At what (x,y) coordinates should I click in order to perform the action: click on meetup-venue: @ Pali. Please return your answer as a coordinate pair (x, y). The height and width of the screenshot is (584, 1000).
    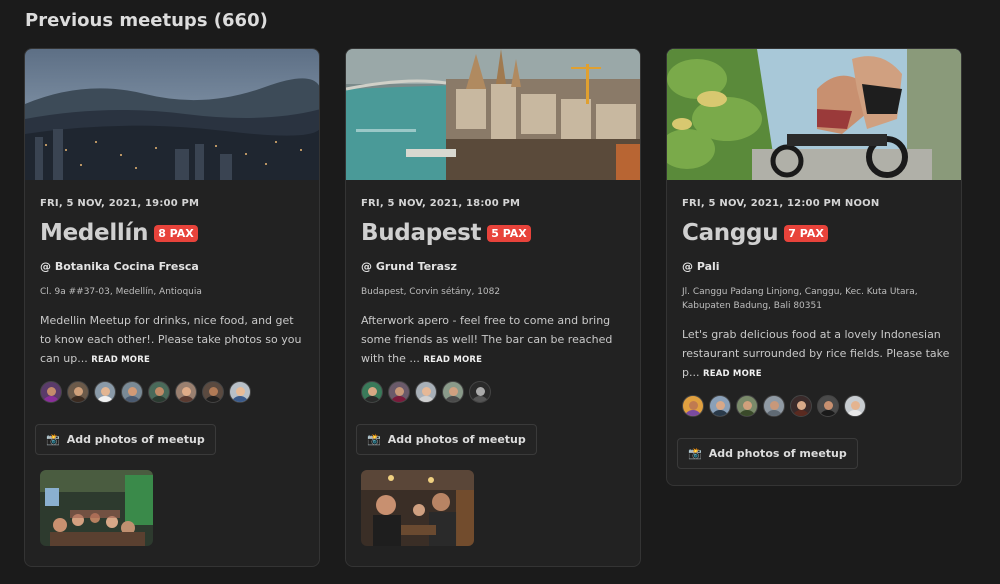
    Looking at the image, I should click on (814, 266).